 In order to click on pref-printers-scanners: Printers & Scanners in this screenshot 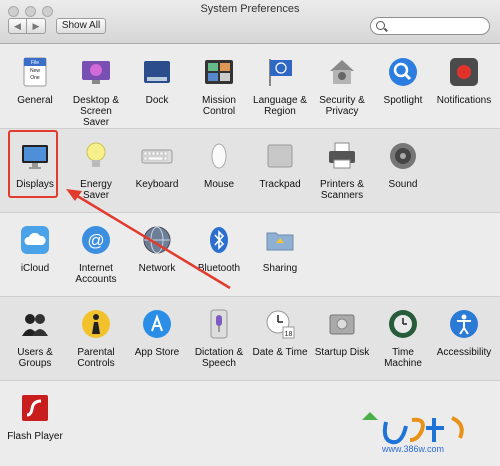, I will do `click(342, 170)`.